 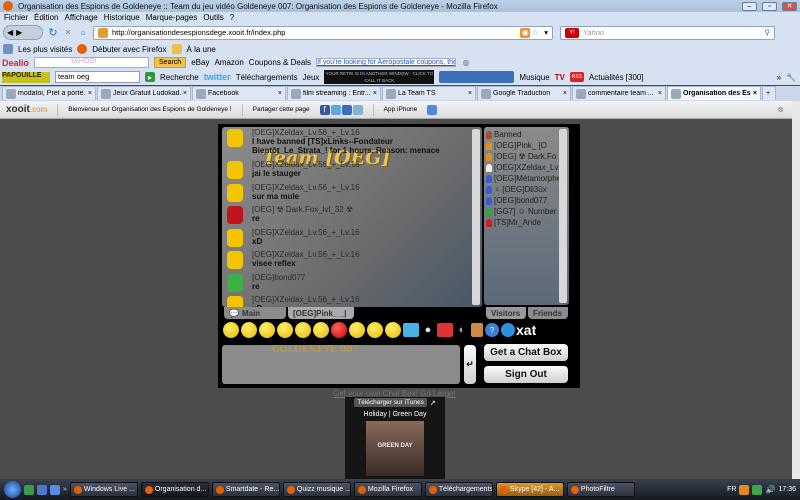 I want to click on browser-tab: modatoi, Pret a porte... ×, so click(x=49, y=93).